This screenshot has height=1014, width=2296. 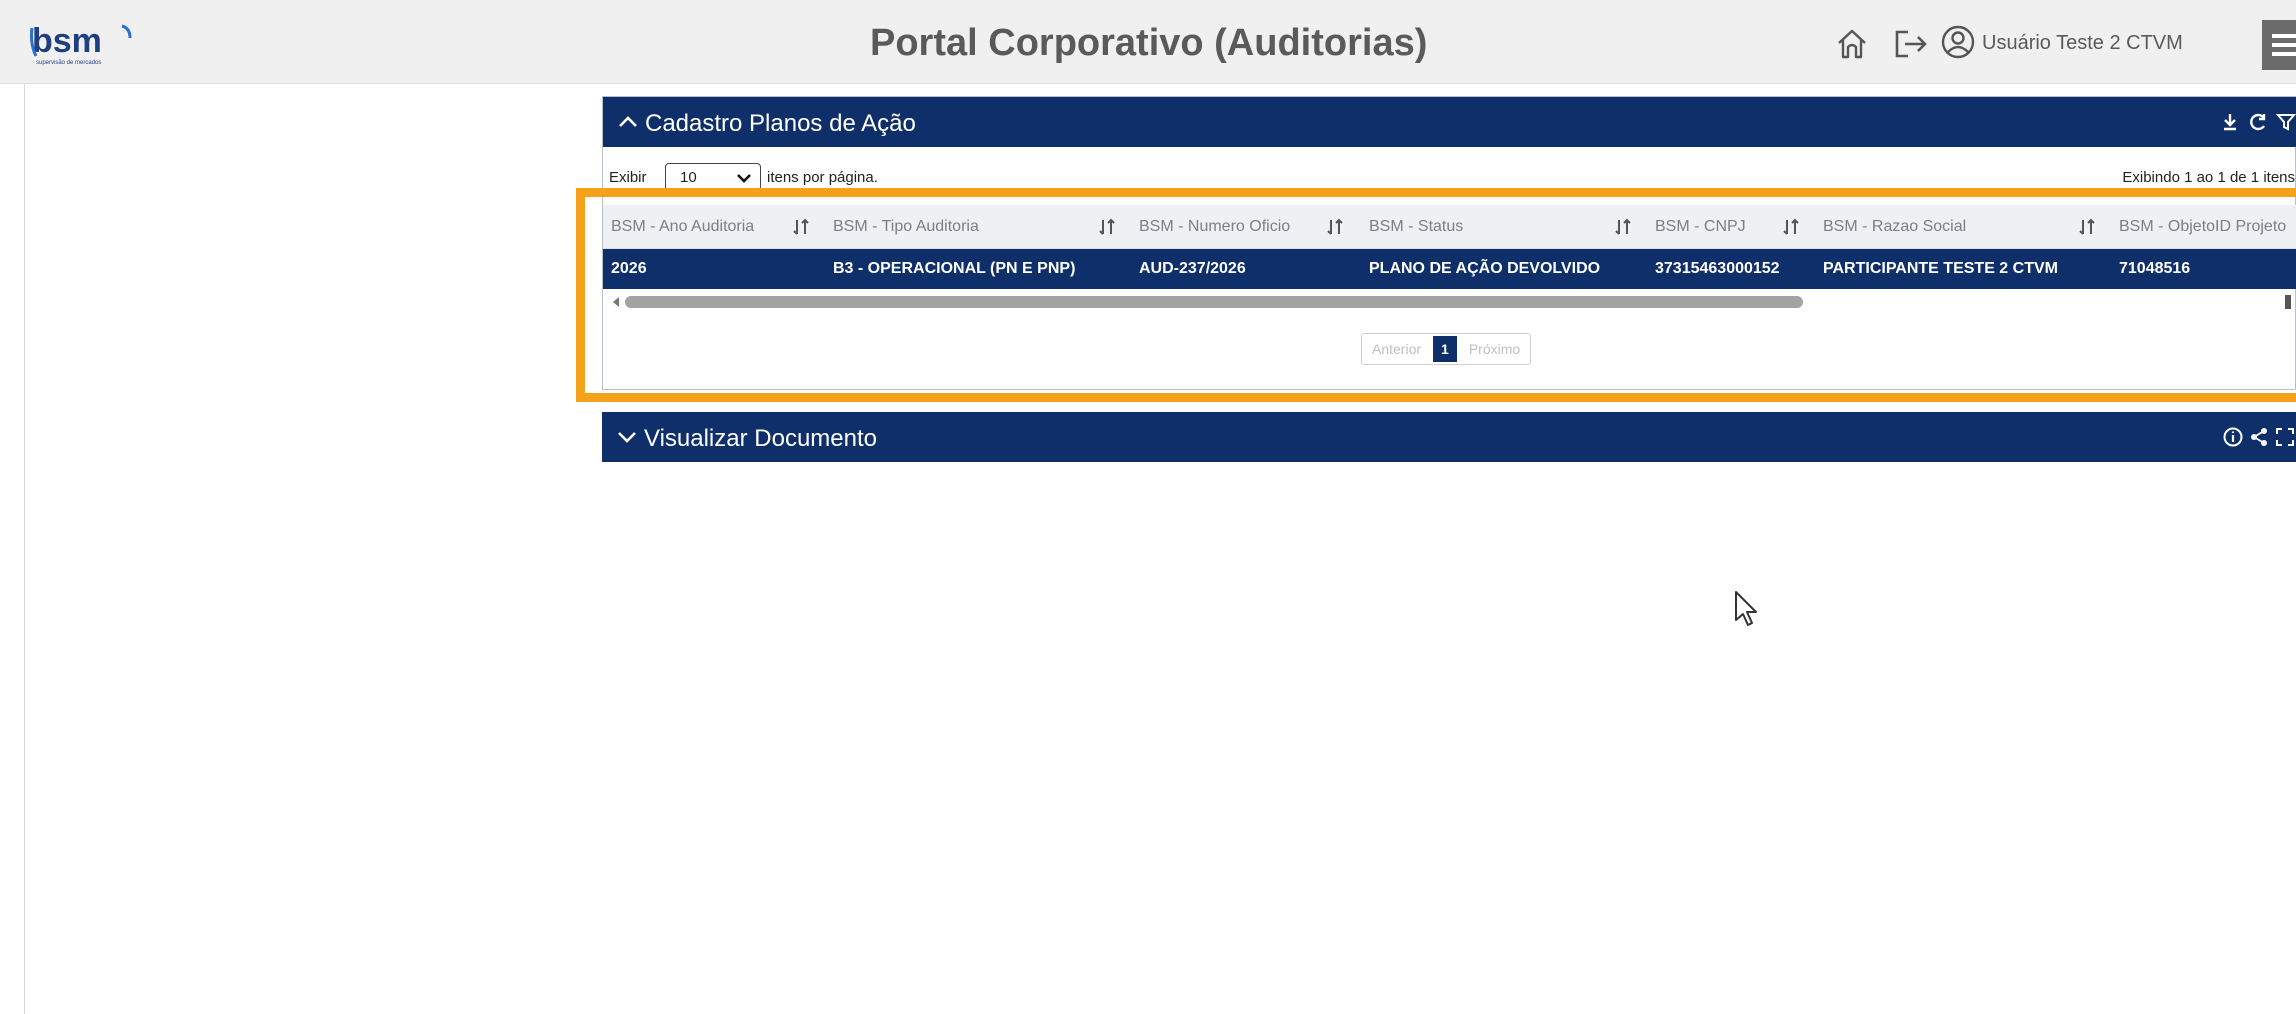 What do you see at coordinates (2279, 45) in the screenshot?
I see `menu-button` at bounding box center [2279, 45].